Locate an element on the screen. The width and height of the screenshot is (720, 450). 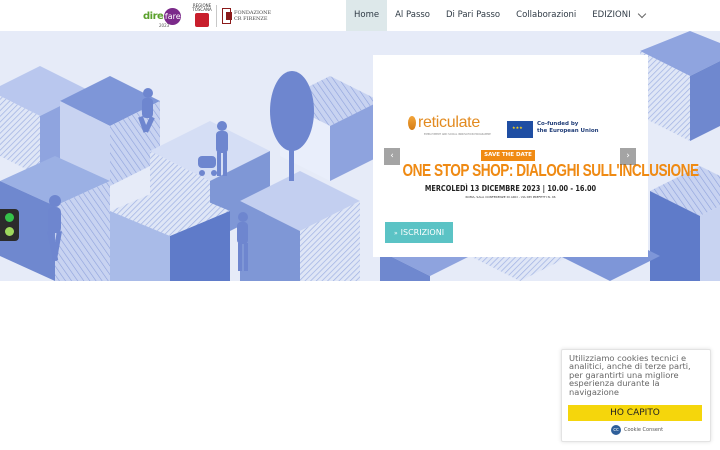
iscrizioni-label: ISCRIZIONI is located at coordinates (422, 232).